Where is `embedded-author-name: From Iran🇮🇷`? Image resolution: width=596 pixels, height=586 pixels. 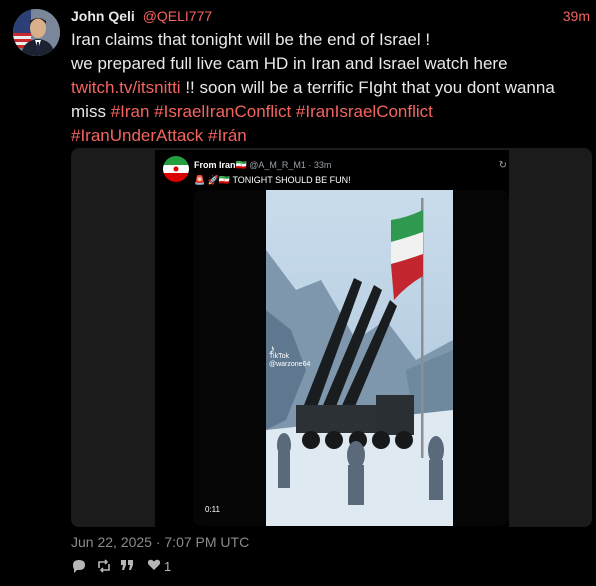
embedded-author-name: From Iran🇮🇷 is located at coordinates (220, 165).